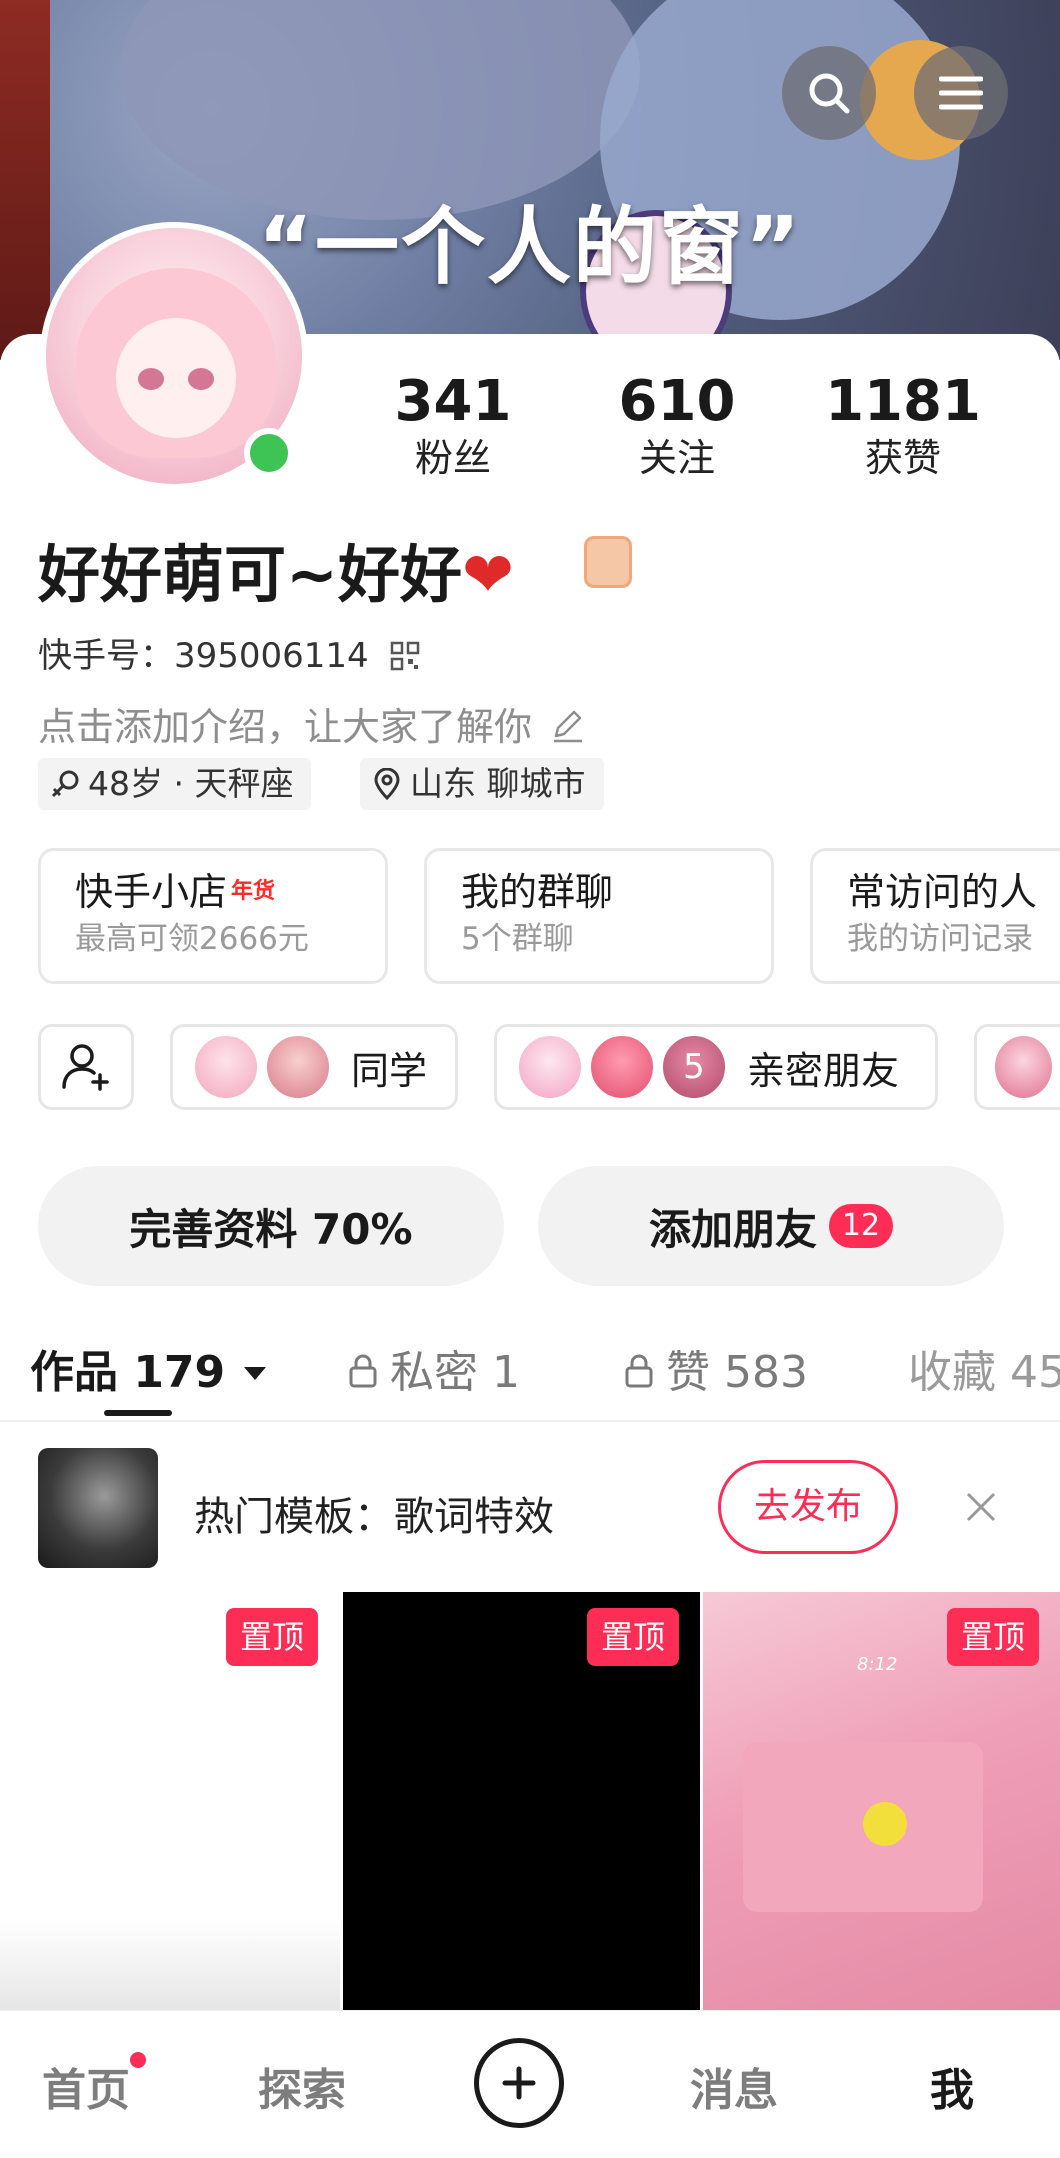 This screenshot has height=2158, width=1060. I want to click on menu-button, so click(961, 93).